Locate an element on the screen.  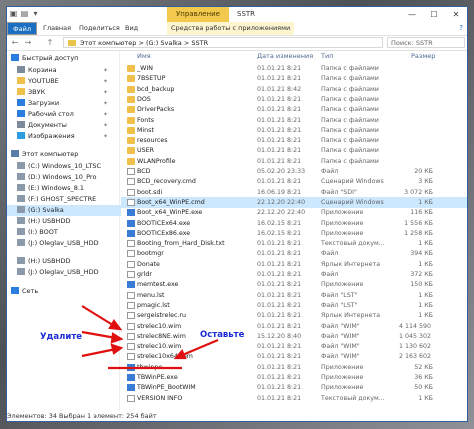
annotation-arrows is located at coordinates (150, 337).